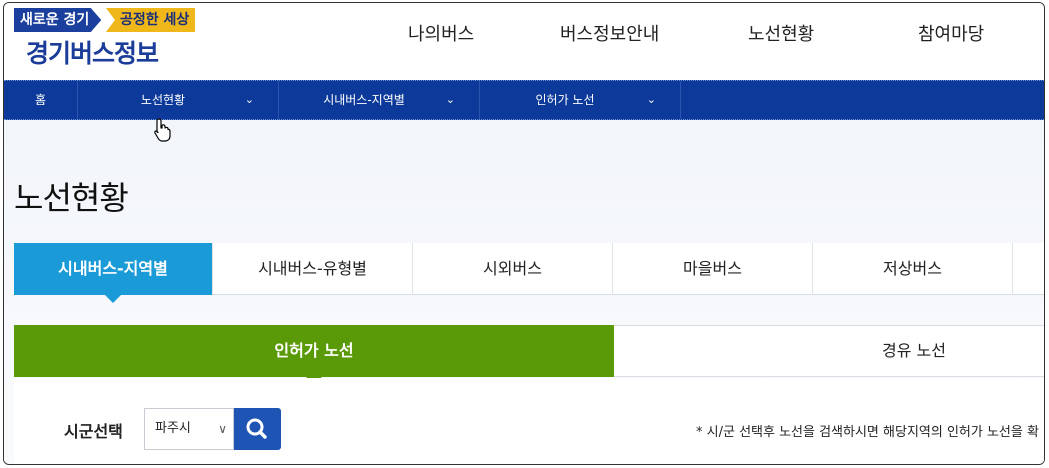 This screenshot has height=468, width=1049. I want to click on breadcrumb-home: 홈, so click(41, 100).